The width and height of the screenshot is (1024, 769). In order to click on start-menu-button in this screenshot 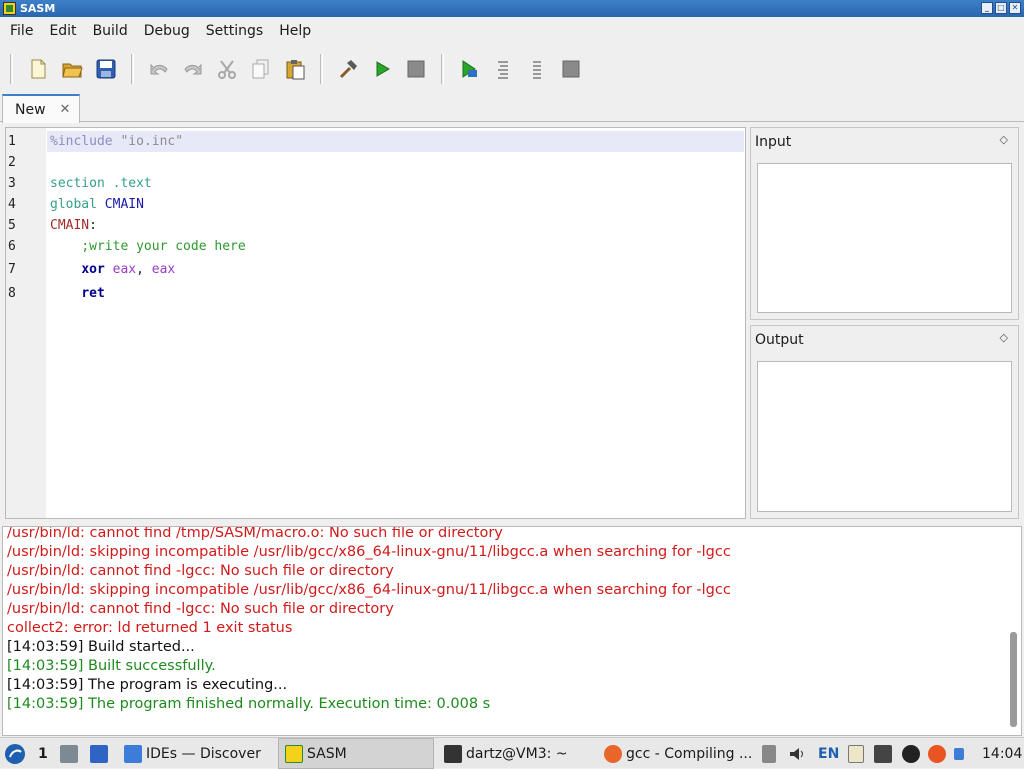, I will do `click(15, 753)`.